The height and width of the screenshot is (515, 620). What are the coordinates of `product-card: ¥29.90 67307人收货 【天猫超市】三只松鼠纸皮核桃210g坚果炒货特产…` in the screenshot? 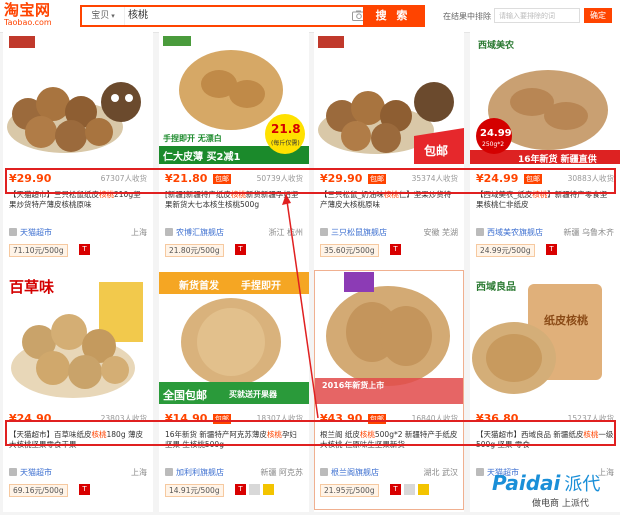 It's located at (78, 152).